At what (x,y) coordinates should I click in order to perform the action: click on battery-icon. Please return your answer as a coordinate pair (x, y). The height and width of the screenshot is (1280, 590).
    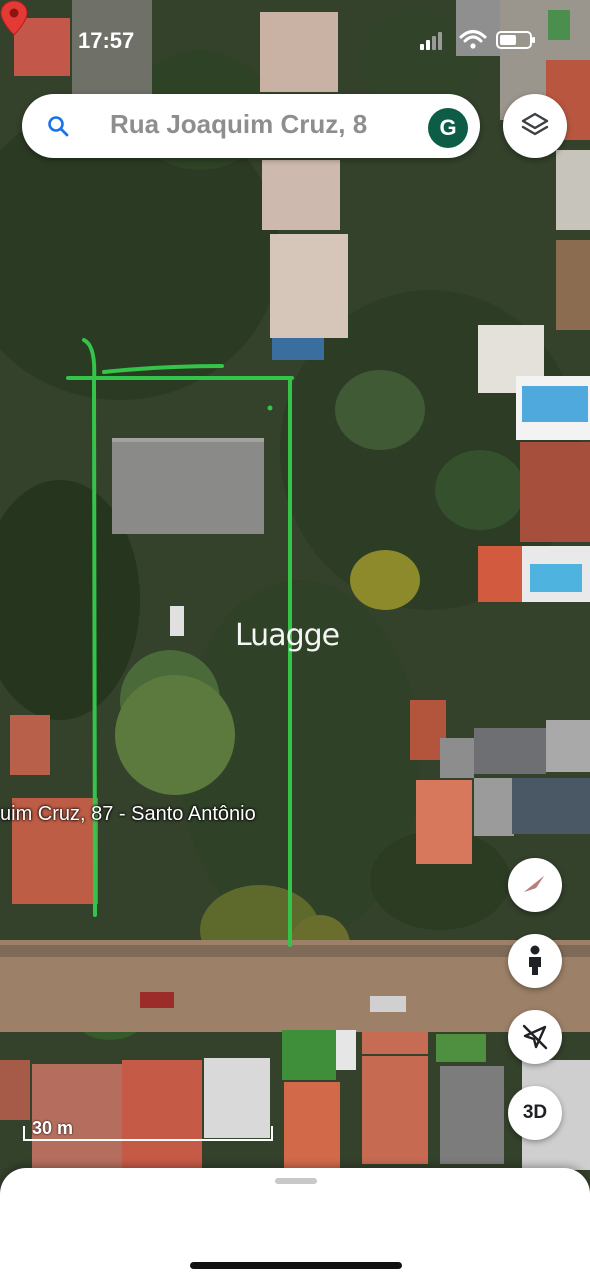
    Looking at the image, I should click on (515, 40).